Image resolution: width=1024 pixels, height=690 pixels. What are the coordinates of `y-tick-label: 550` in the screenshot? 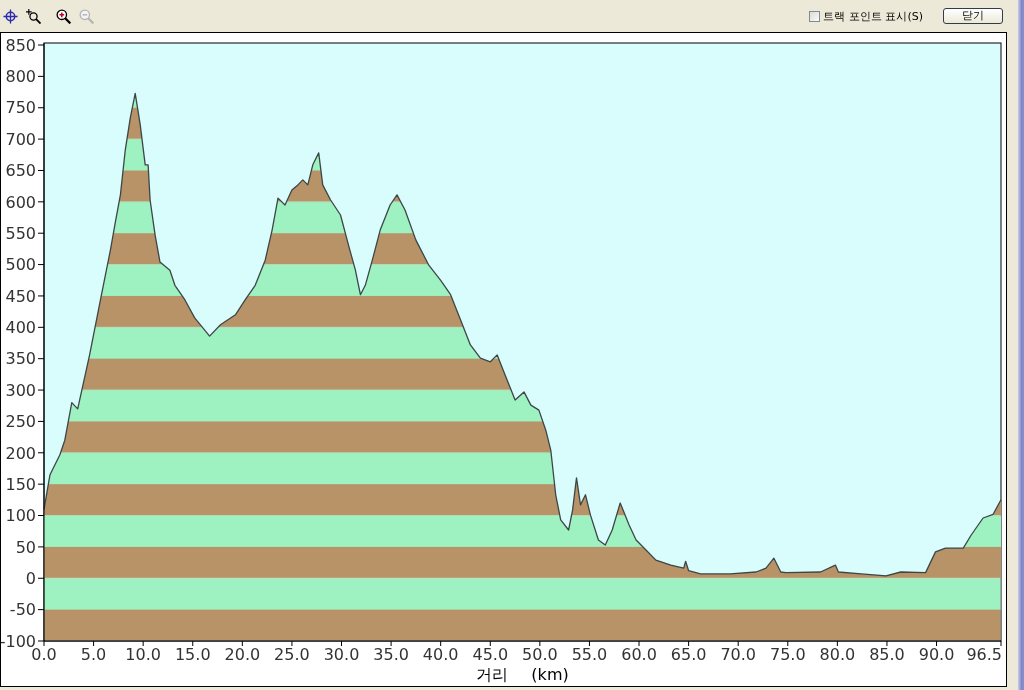 It's located at (20, 233).